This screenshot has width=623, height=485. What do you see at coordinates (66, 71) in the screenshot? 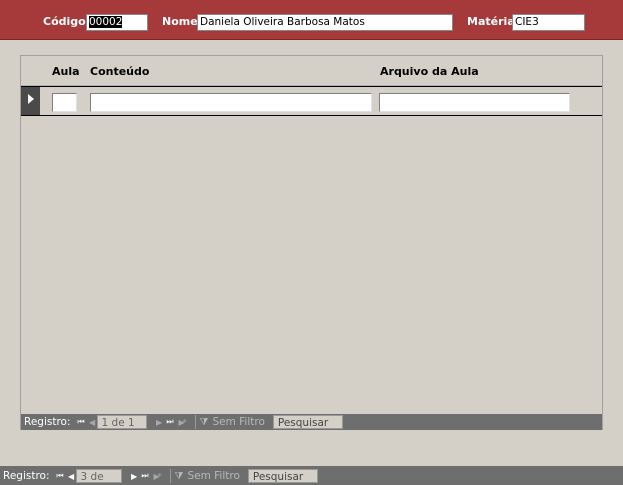
I see `column-header-aula: Aula` at bounding box center [66, 71].